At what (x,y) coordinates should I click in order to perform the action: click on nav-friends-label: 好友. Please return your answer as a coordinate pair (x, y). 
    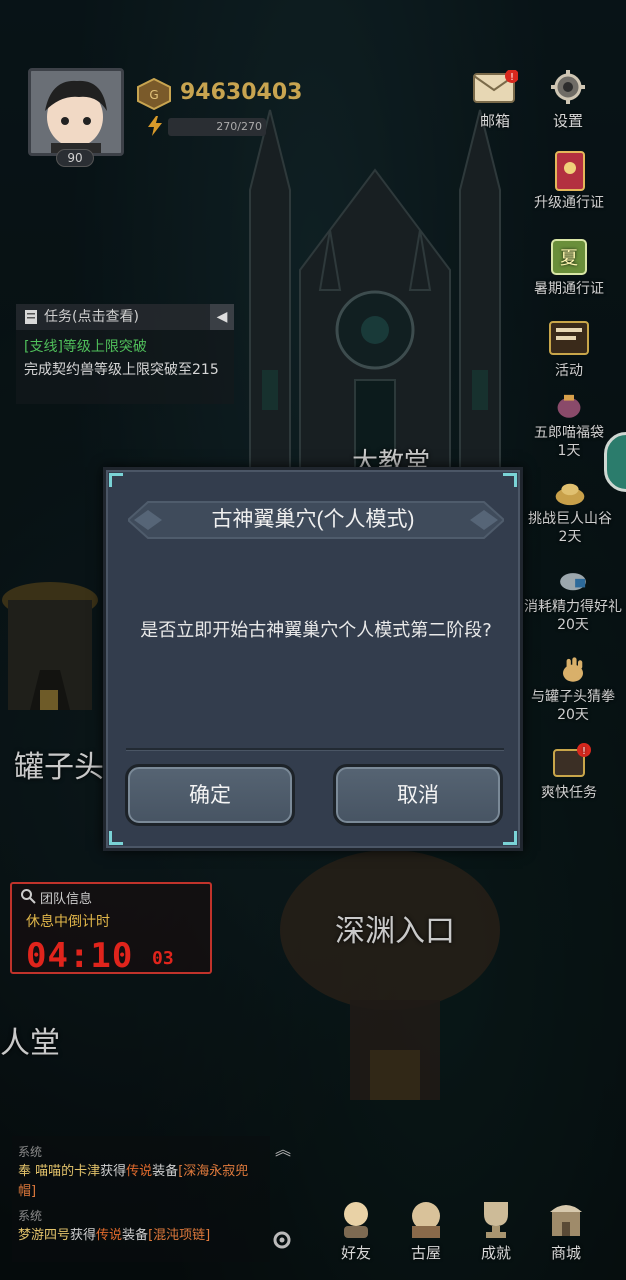
    Looking at the image, I should click on (355, 1253).